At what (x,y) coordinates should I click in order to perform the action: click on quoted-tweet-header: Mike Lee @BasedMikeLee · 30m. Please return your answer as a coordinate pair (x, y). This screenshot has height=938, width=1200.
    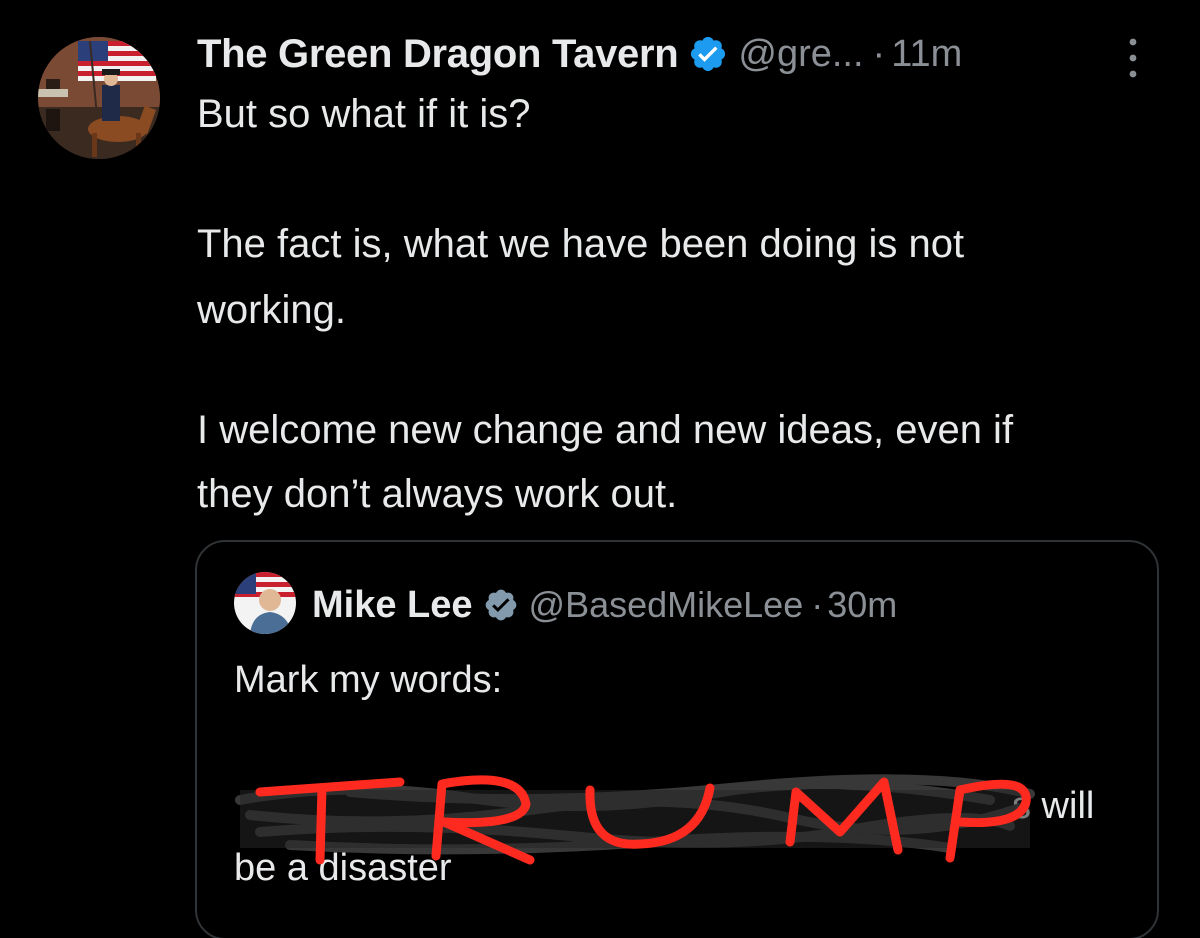
    Looking at the image, I should click on (604, 605).